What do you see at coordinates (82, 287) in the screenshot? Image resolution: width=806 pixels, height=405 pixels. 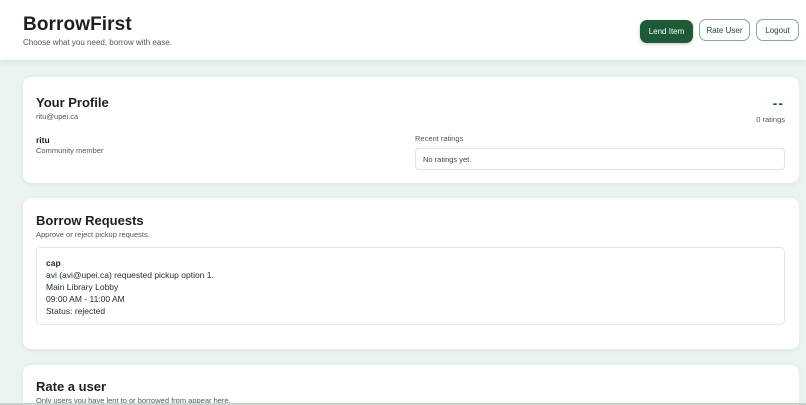 I see `request-location: Main Library Lobby` at bounding box center [82, 287].